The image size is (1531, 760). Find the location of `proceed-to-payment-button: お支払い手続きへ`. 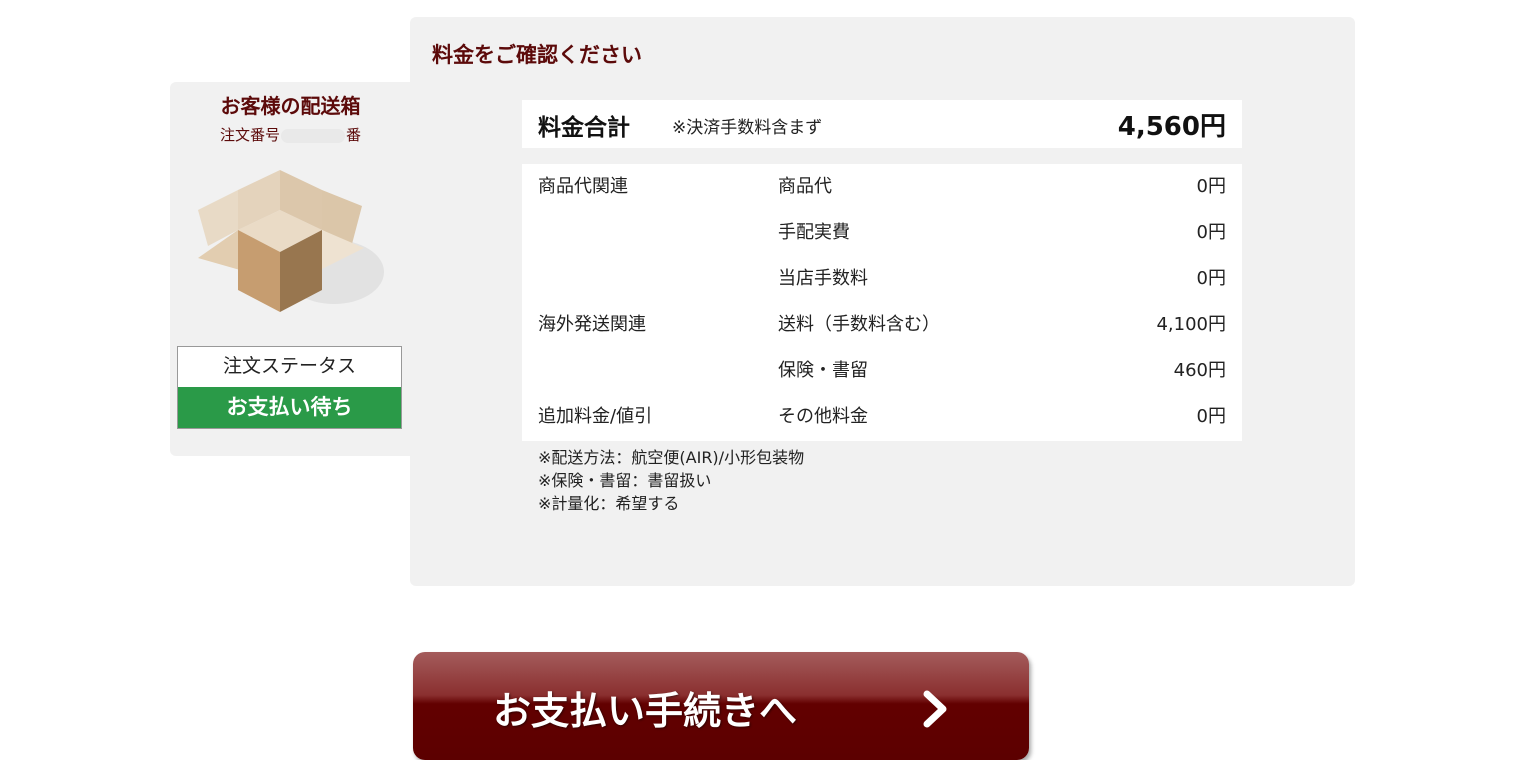

proceed-to-payment-button: お支払い手続きへ is located at coordinates (721, 706).